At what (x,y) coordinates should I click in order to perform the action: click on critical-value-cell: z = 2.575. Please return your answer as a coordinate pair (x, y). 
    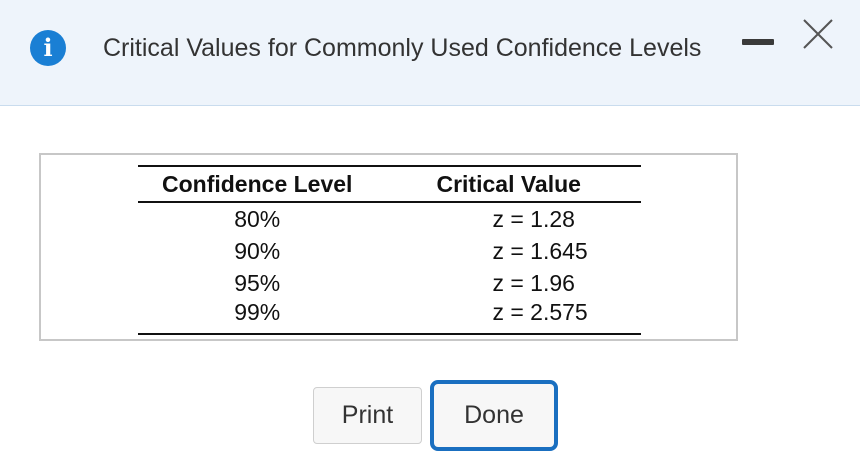
    Looking at the image, I should click on (508, 317).